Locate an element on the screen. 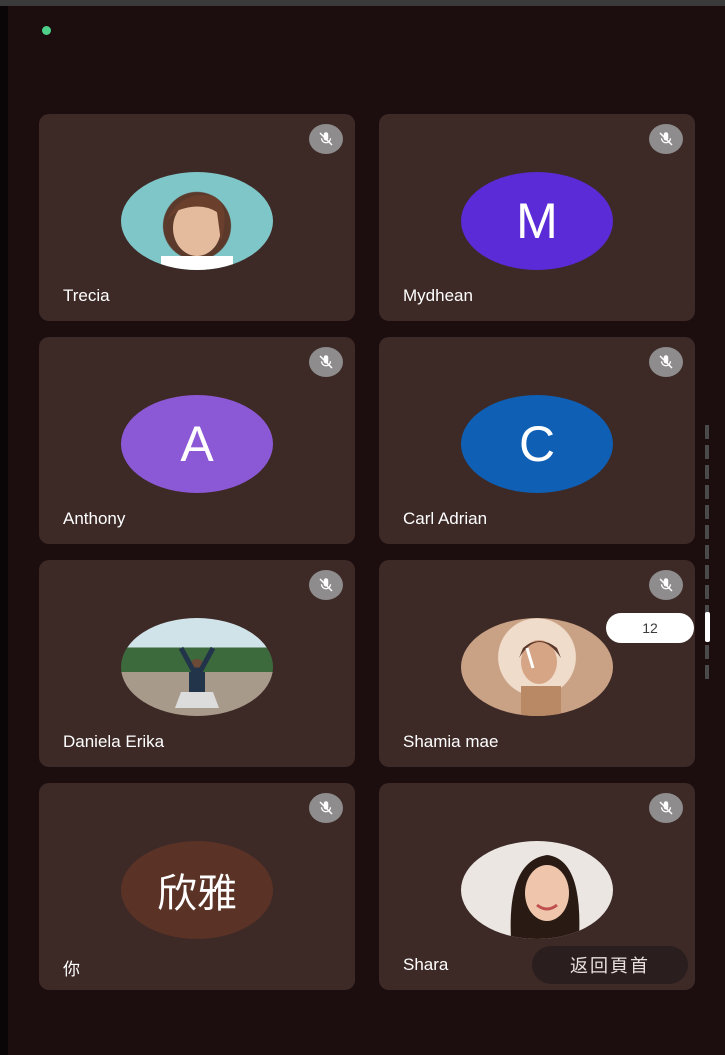 The height and width of the screenshot is (1055, 725). participant-tile-daniela-erika: Daniela Erika is located at coordinates (197, 663).